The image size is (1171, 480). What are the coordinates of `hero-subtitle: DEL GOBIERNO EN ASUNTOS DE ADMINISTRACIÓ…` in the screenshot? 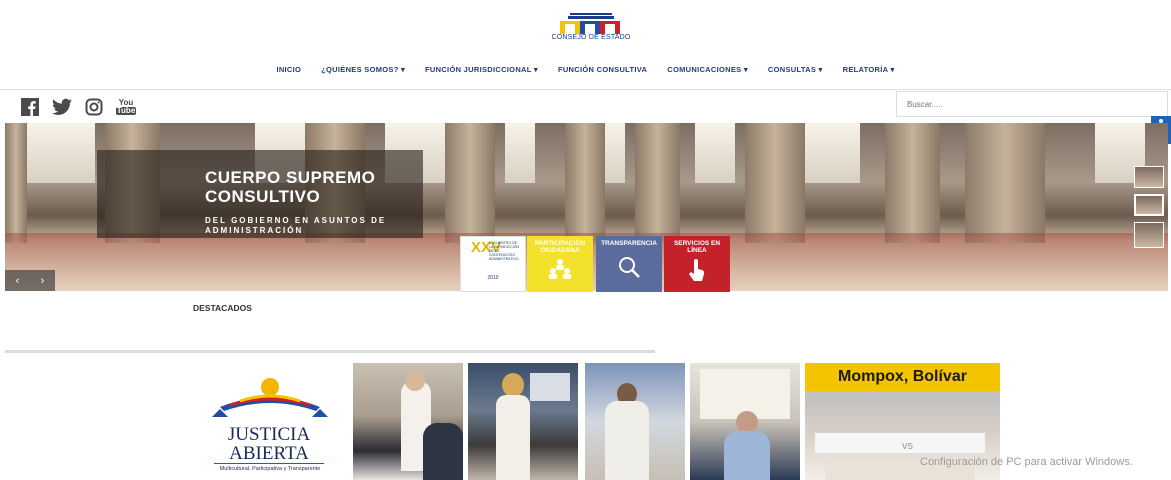 It's located at (296, 225).